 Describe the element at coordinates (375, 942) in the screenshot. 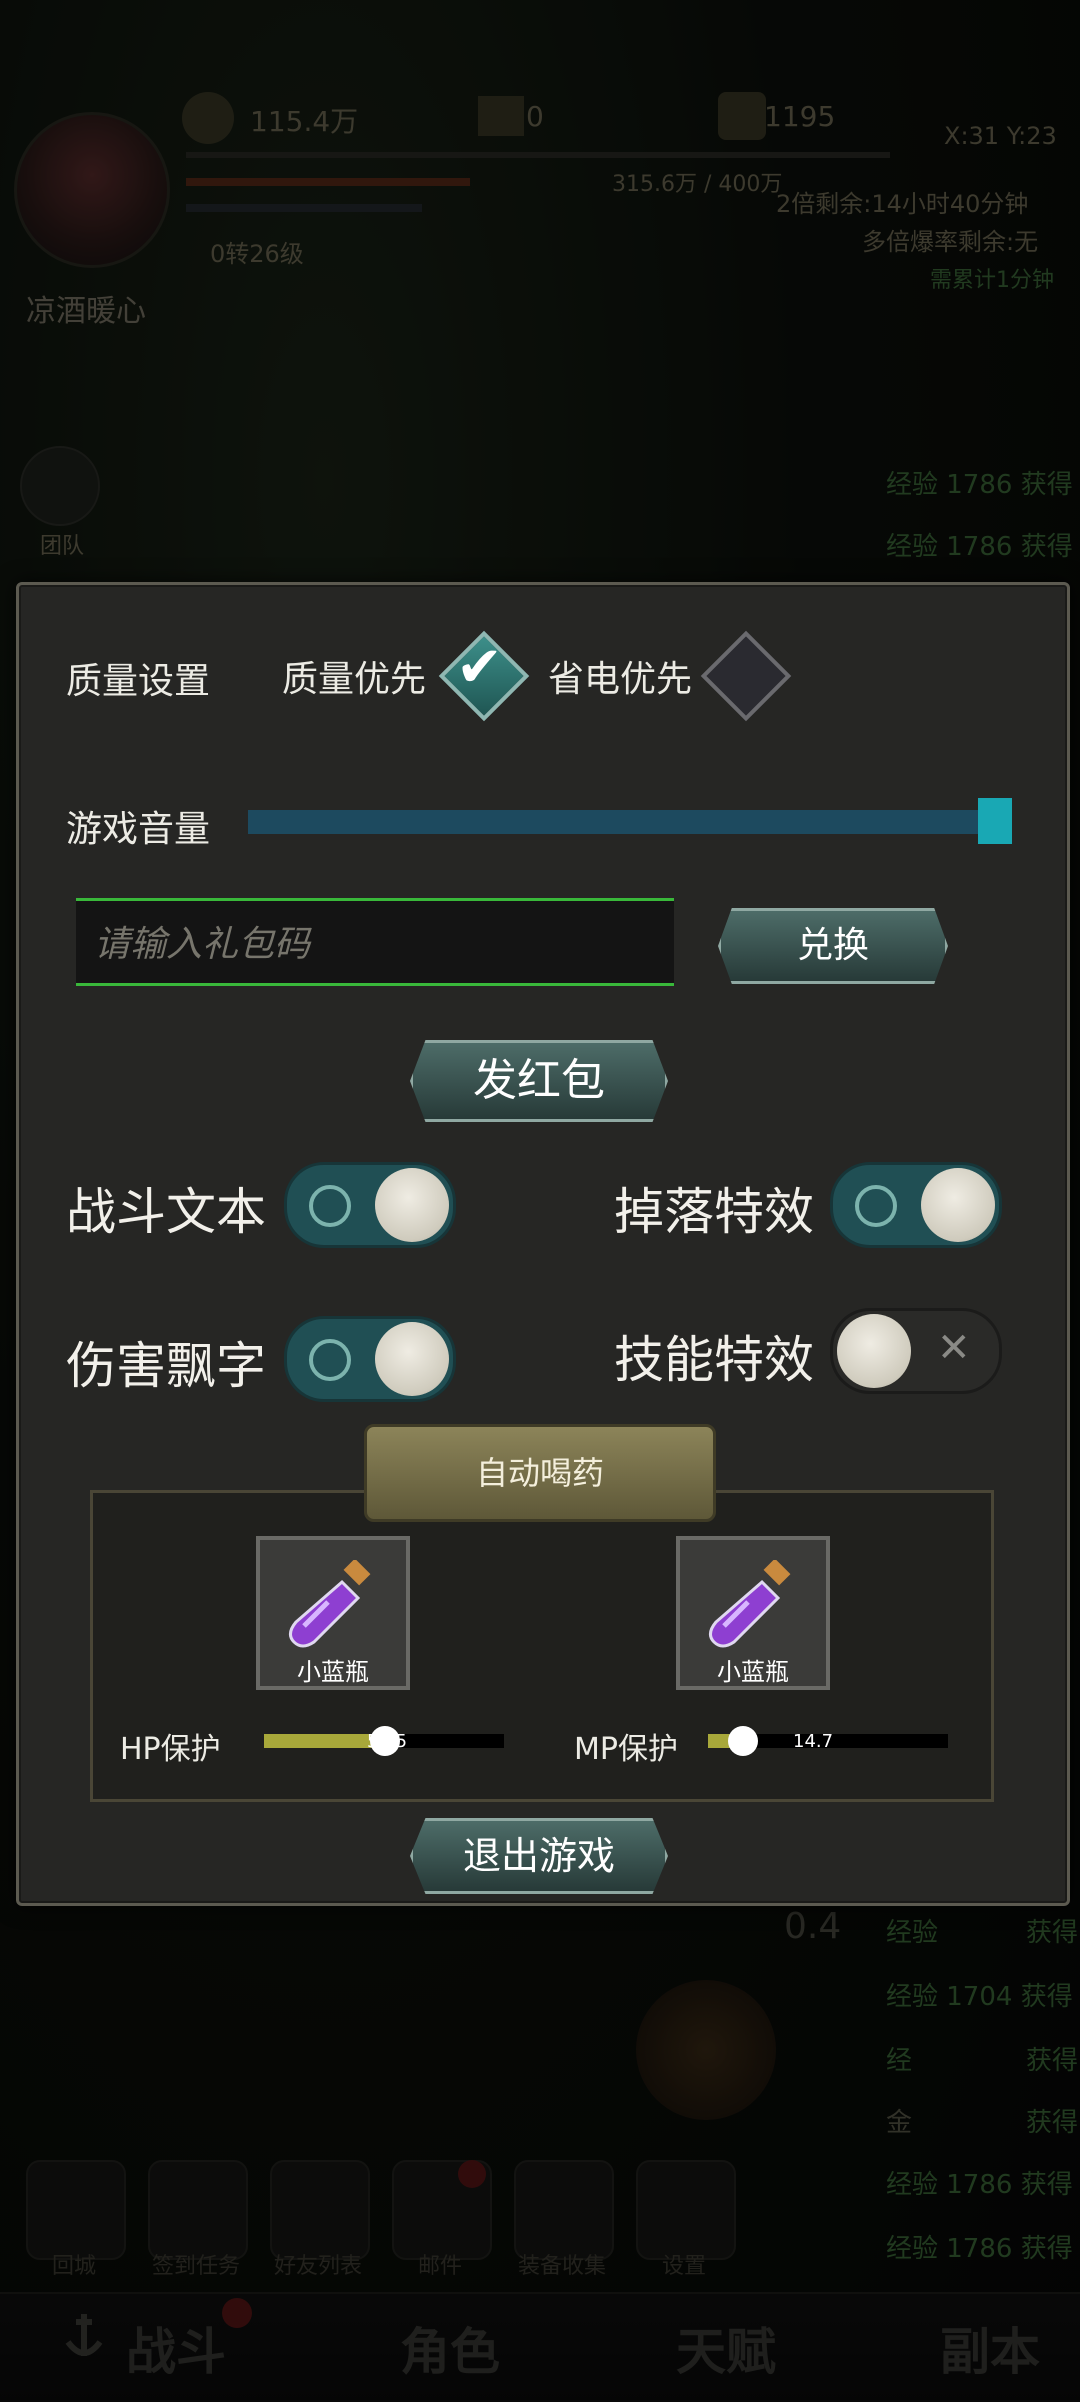

I see `gift-code-input: 请输入礼包码` at that location.